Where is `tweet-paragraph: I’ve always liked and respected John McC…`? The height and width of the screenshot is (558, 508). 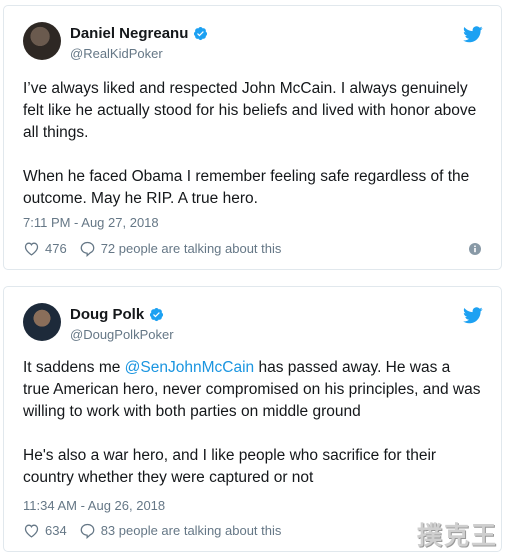 tweet-paragraph: I’ve always liked and respected John McC… is located at coordinates (250, 110).